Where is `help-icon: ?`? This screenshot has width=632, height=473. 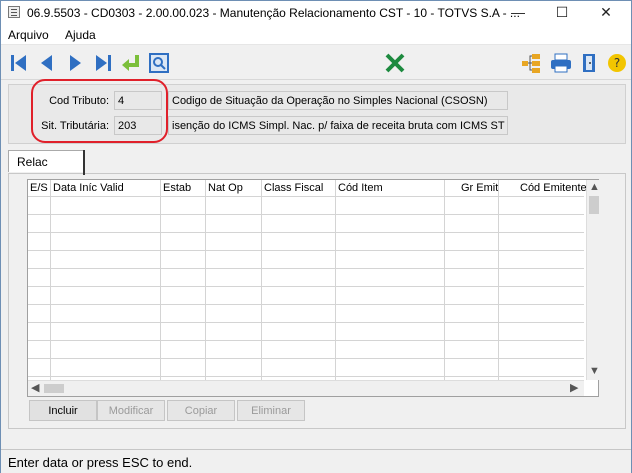
help-icon: ? is located at coordinates (617, 63).